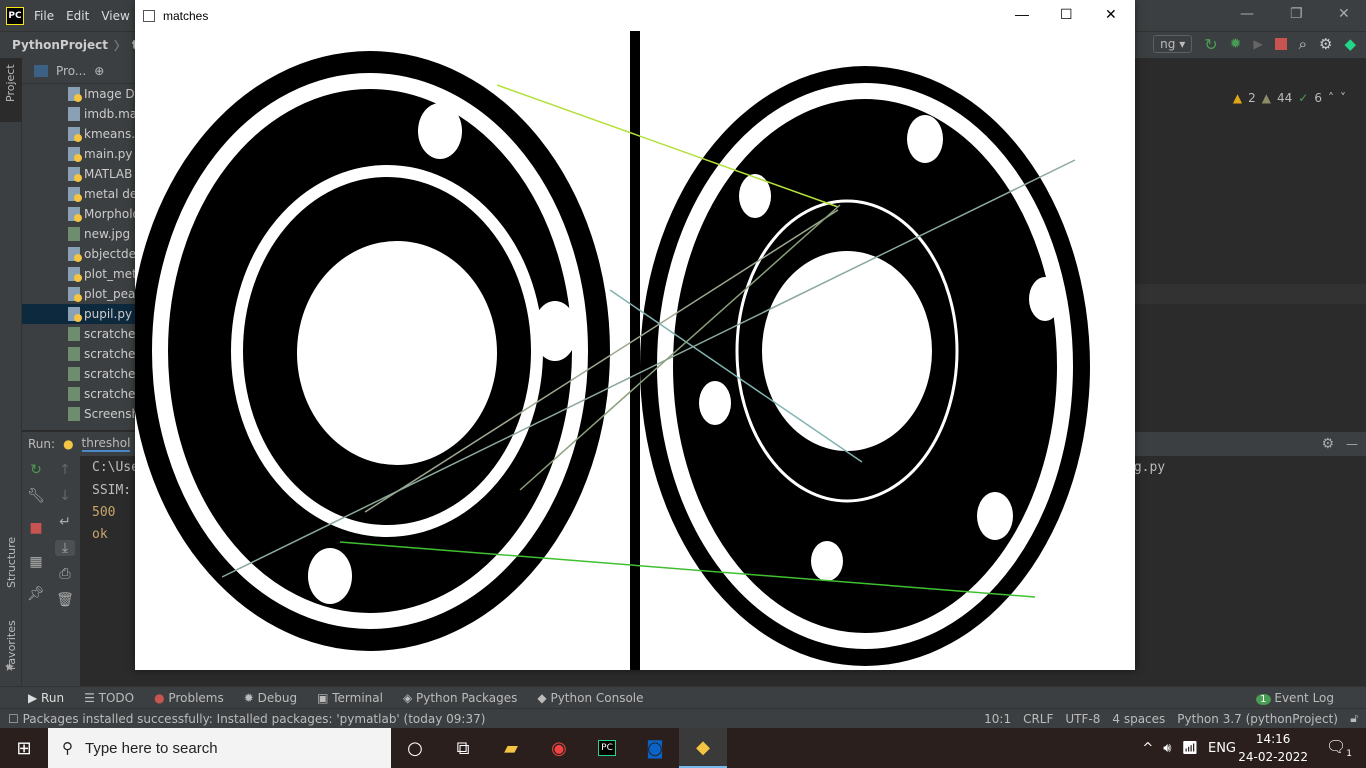 The height and width of the screenshot is (768, 1366). What do you see at coordinates (1296, 14) in the screenshot?
I see `ide-restore-button: ❐` at bounding box center [1296, 14].